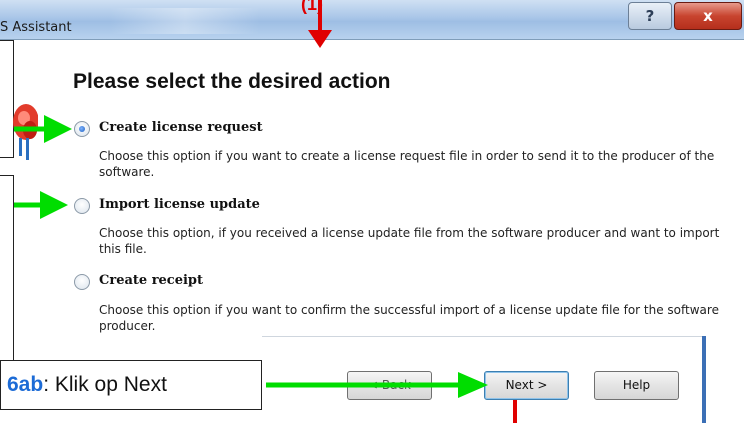  I want to click on title-bar-blur, so click(185, 21).